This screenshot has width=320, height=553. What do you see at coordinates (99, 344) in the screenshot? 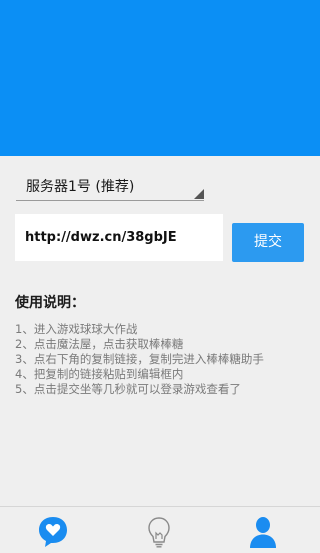
I see `instruction-step: 2、点击魔法屋，点击获取棒棒糖` at bounding box center [99, 344].